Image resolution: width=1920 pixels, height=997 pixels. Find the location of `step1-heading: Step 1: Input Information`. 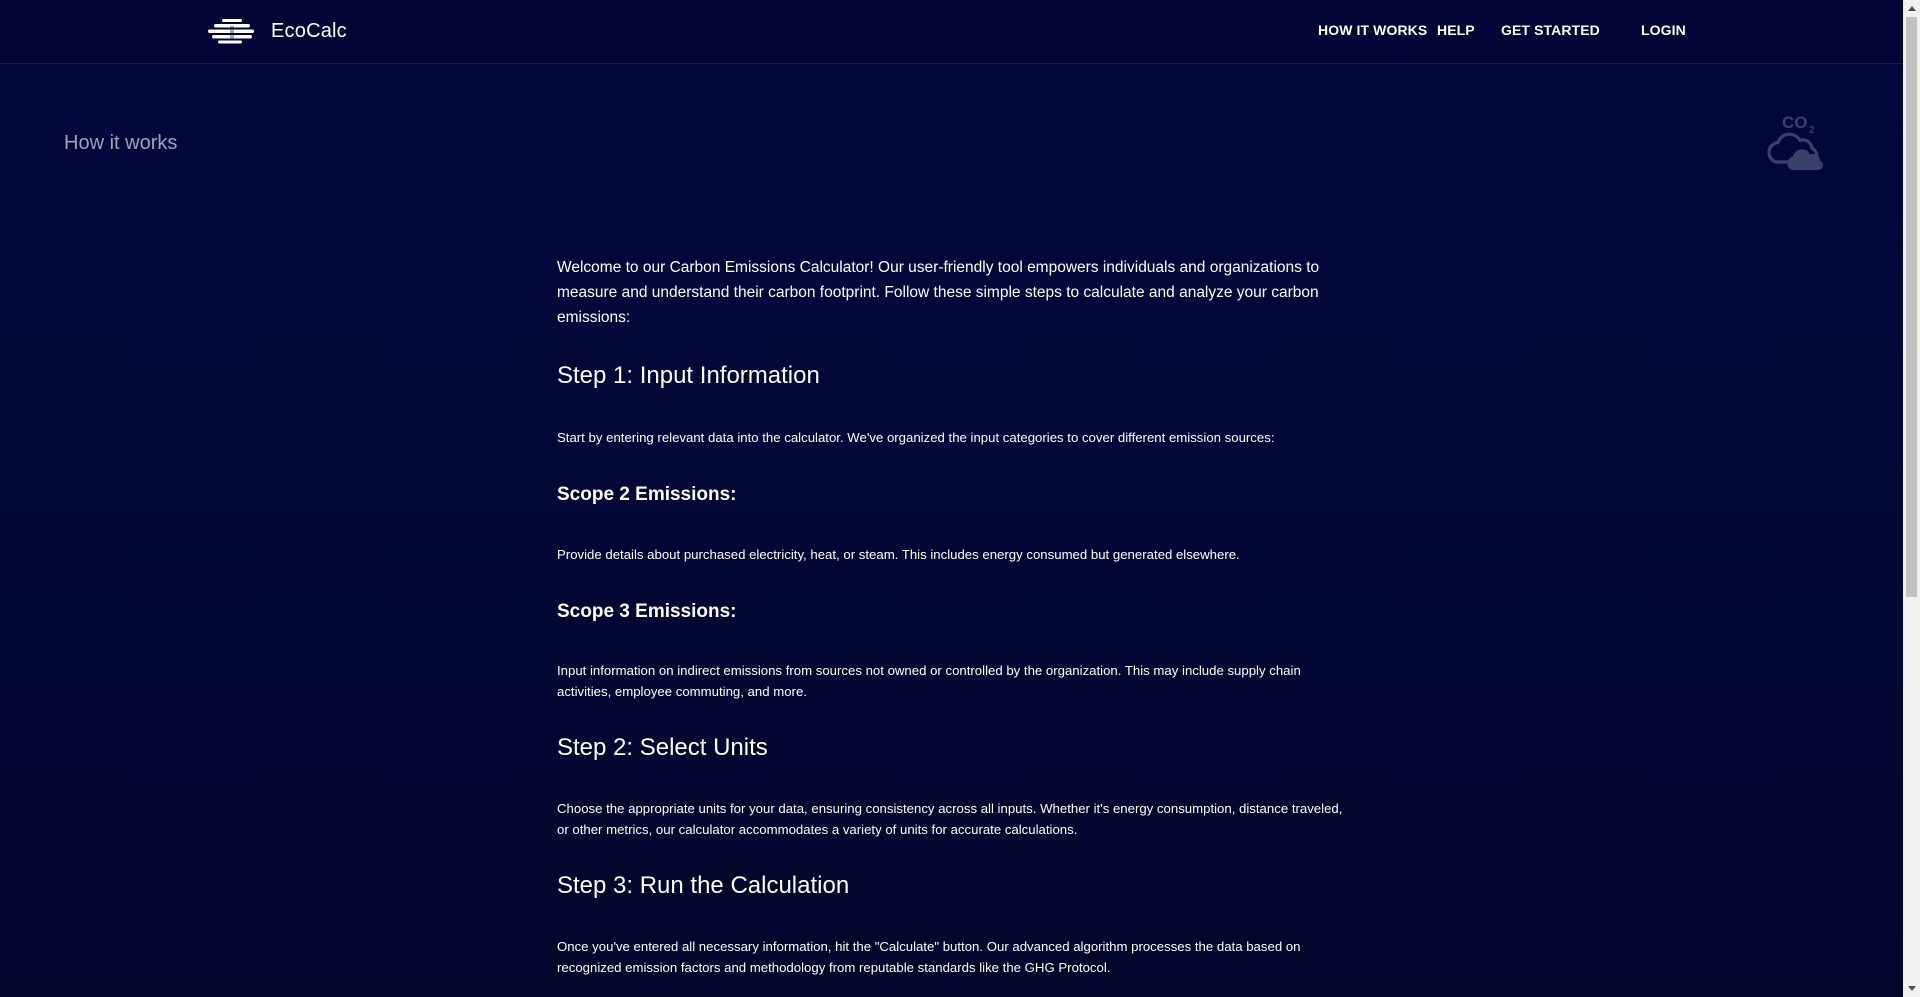

step1-heading: Step 1: Input Information is located at coordinates (688, 375).